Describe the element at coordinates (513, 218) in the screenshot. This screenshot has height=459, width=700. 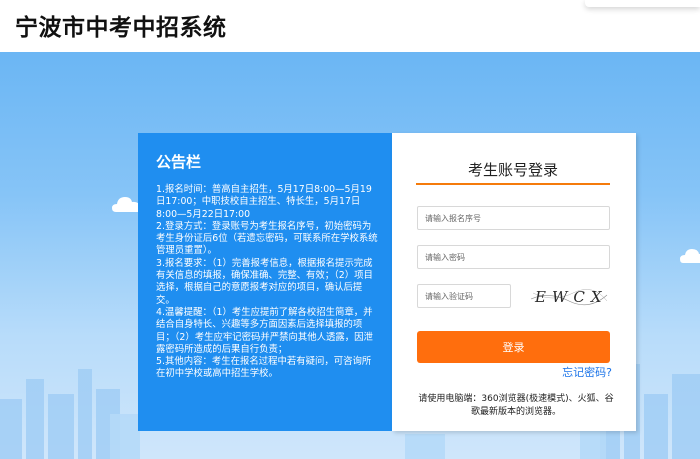
I see `account-input` at that location.